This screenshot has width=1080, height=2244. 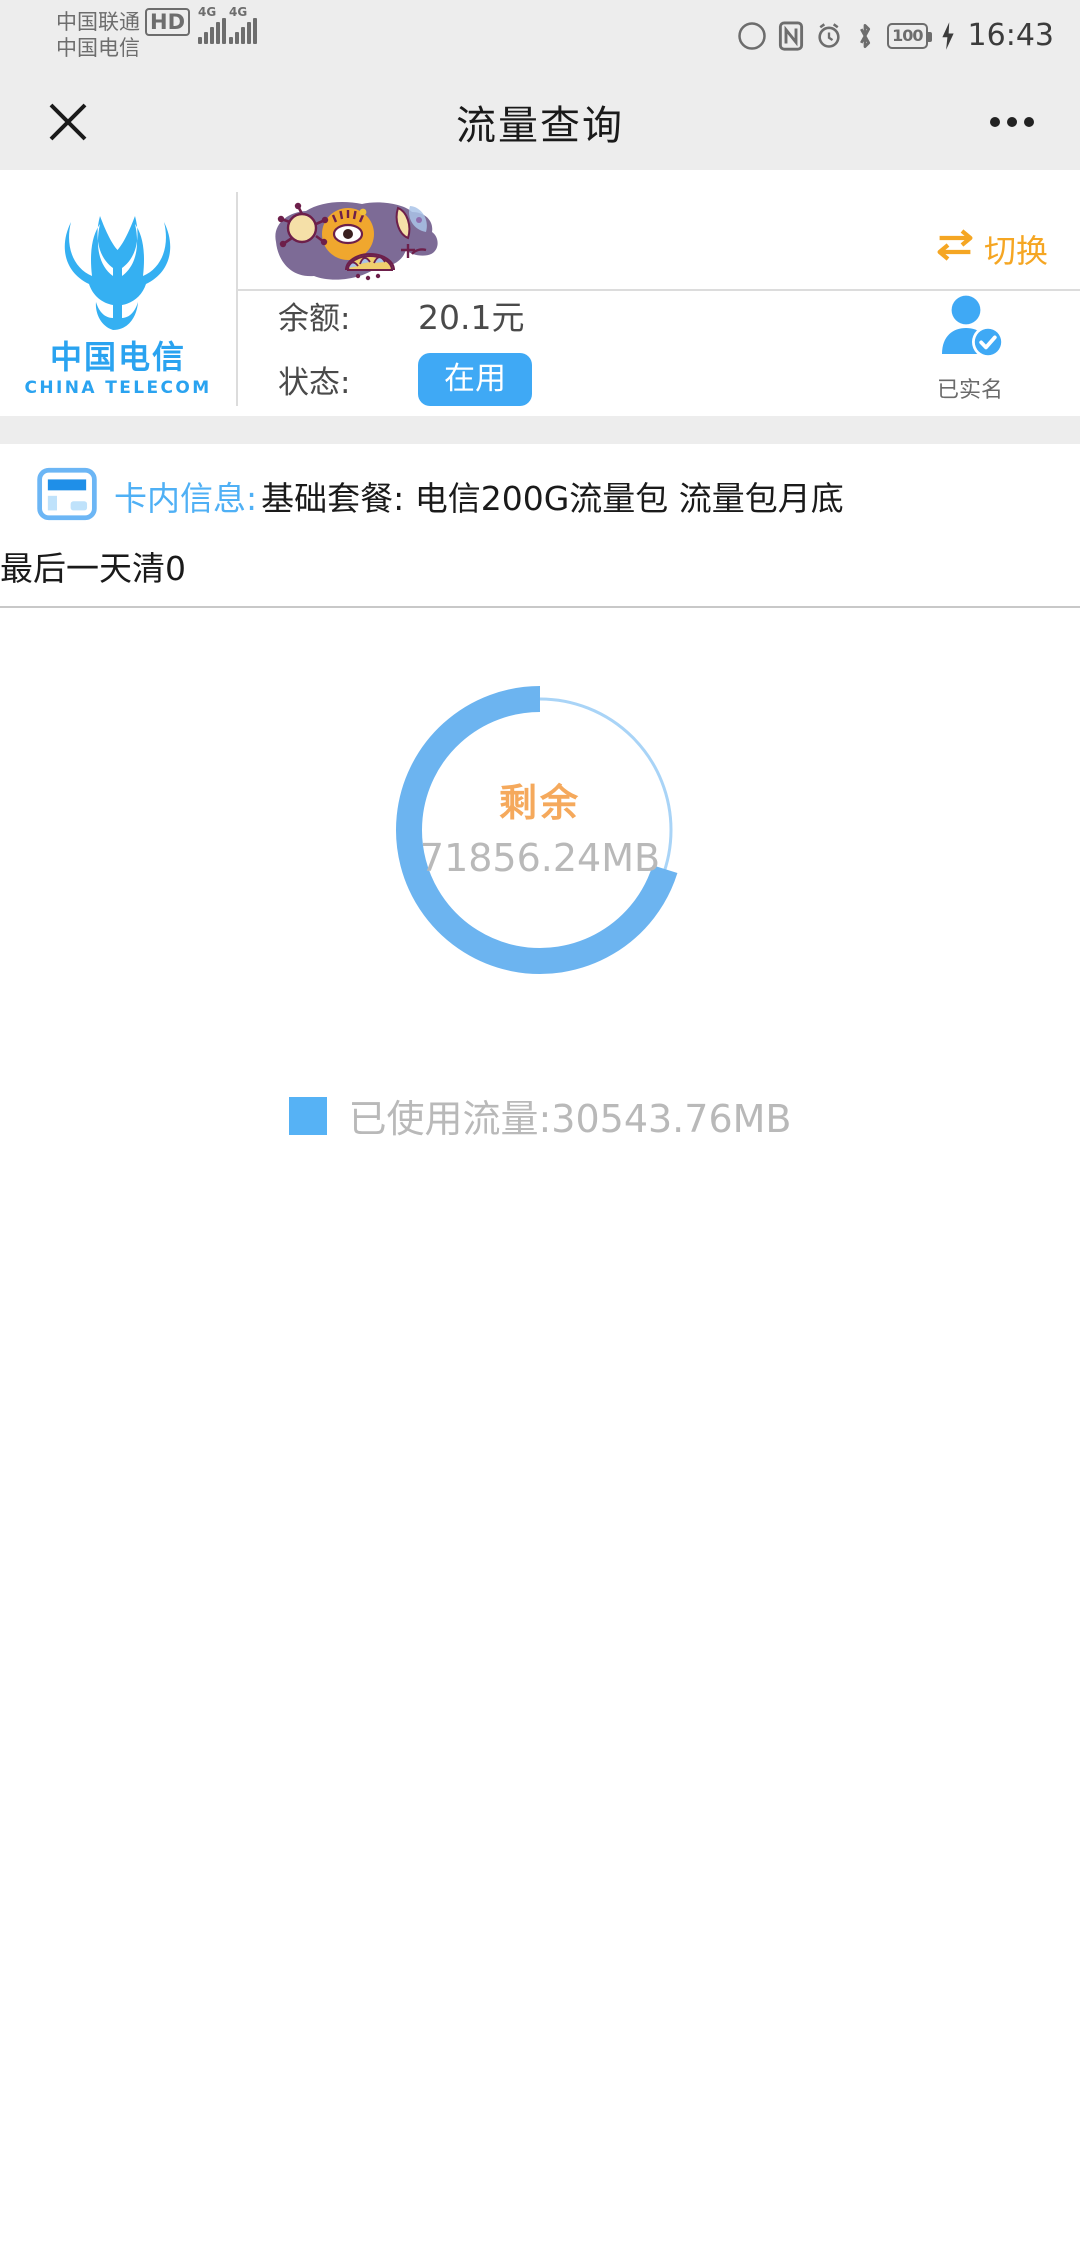 I want to click on signal-indicators: 4G 4G, so click(x=228, y=24).